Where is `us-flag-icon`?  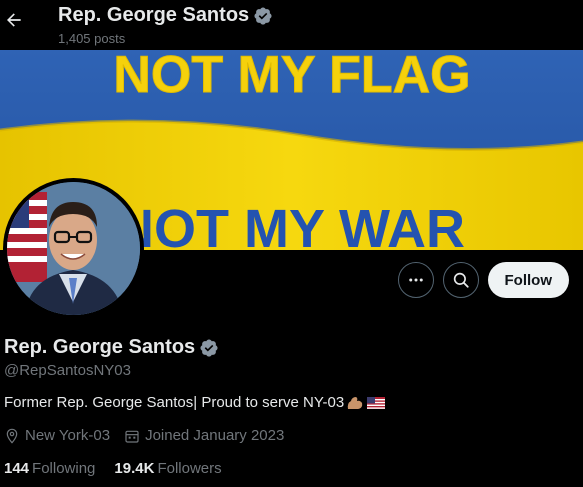 us-flag-icon is located at coordinates (376, 402).